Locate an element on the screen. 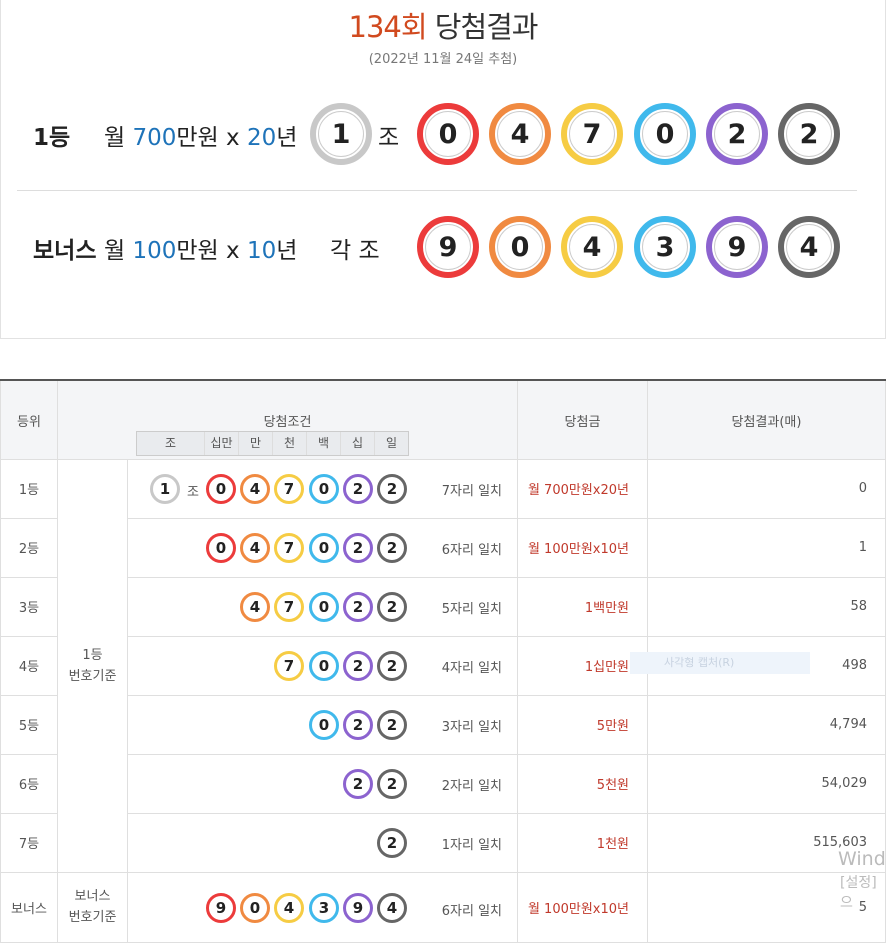 Image resolution: width=888 pixels, height=943 pixels. table-row: 6등 2 2 2자리 일치 5천원 54,029 is located at coordinates (443, 783).